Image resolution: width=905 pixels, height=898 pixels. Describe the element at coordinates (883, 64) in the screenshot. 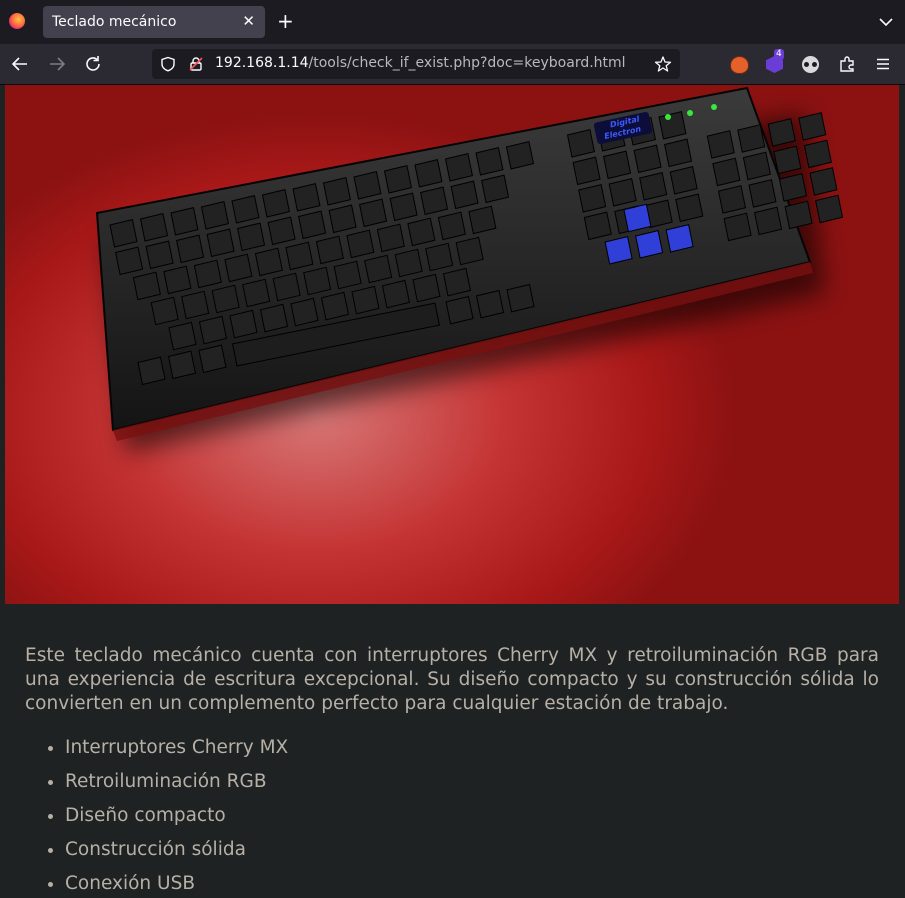

I see `menu-hamburger-icon` at that location.